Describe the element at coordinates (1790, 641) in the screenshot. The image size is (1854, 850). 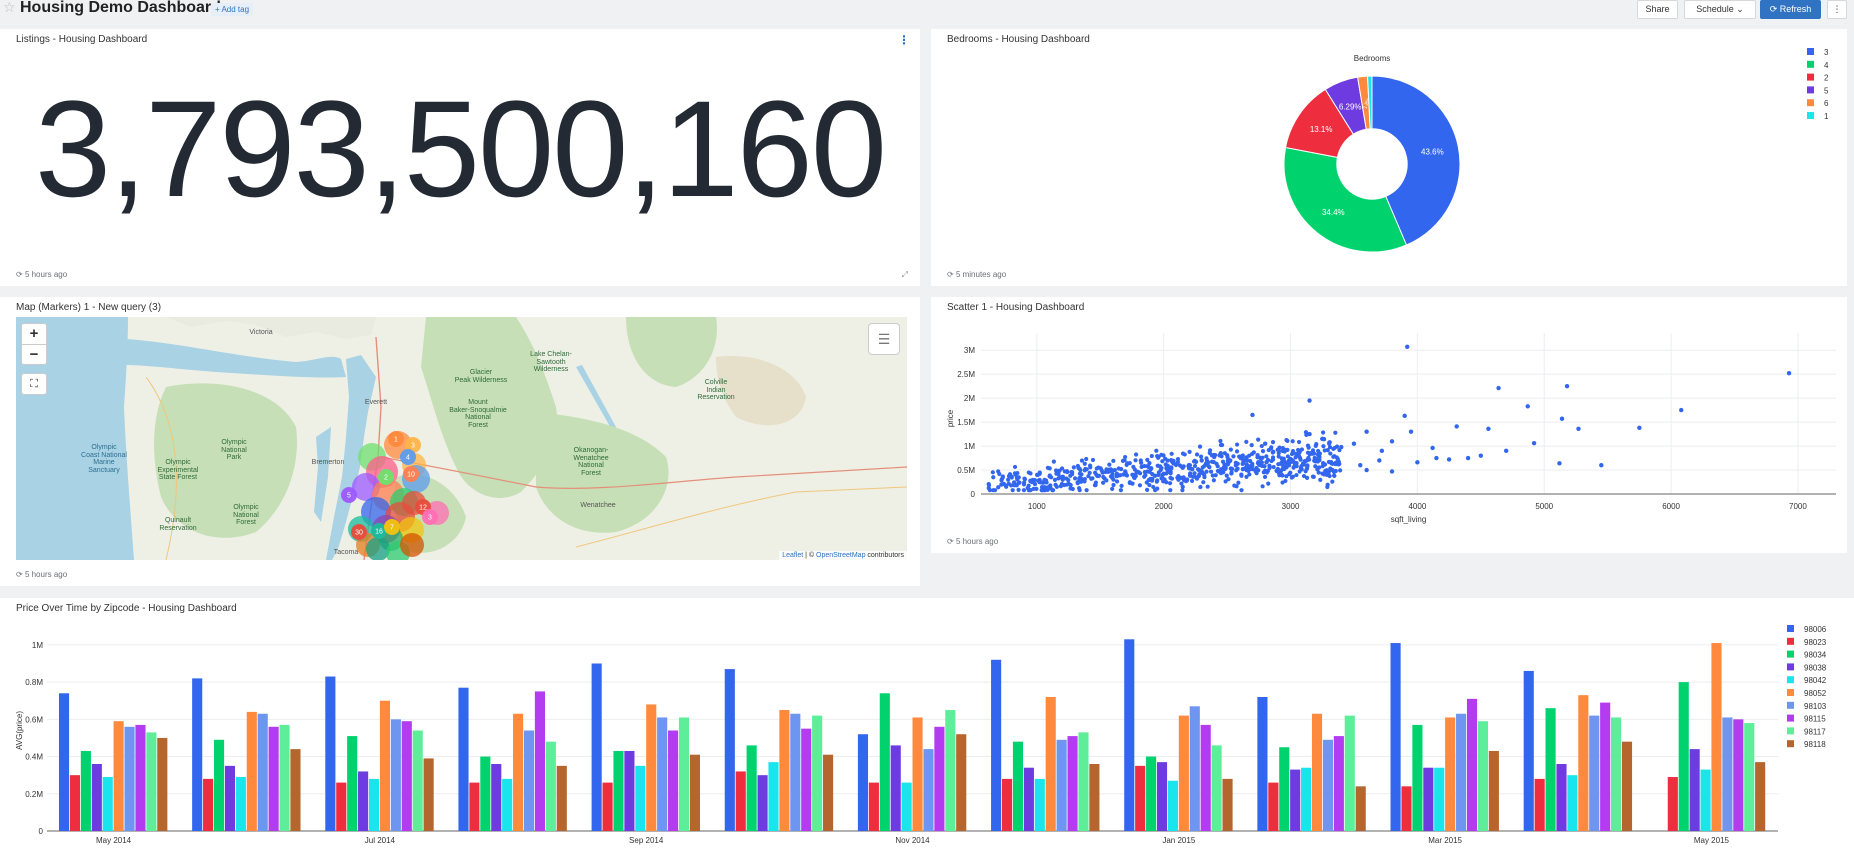
I see `legend-swatch` at that location.